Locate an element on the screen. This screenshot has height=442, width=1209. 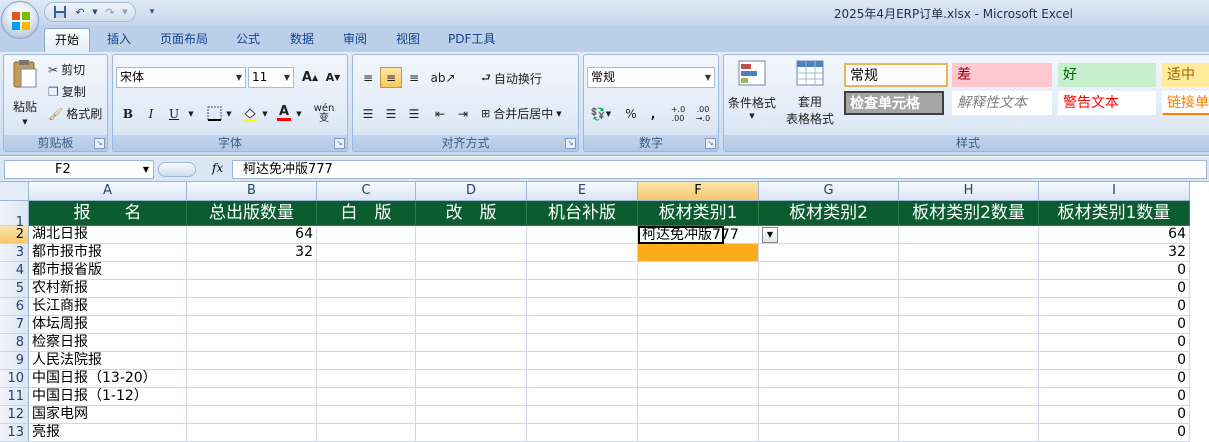
row-header-8: 8 is located at coordinates (14, 343).